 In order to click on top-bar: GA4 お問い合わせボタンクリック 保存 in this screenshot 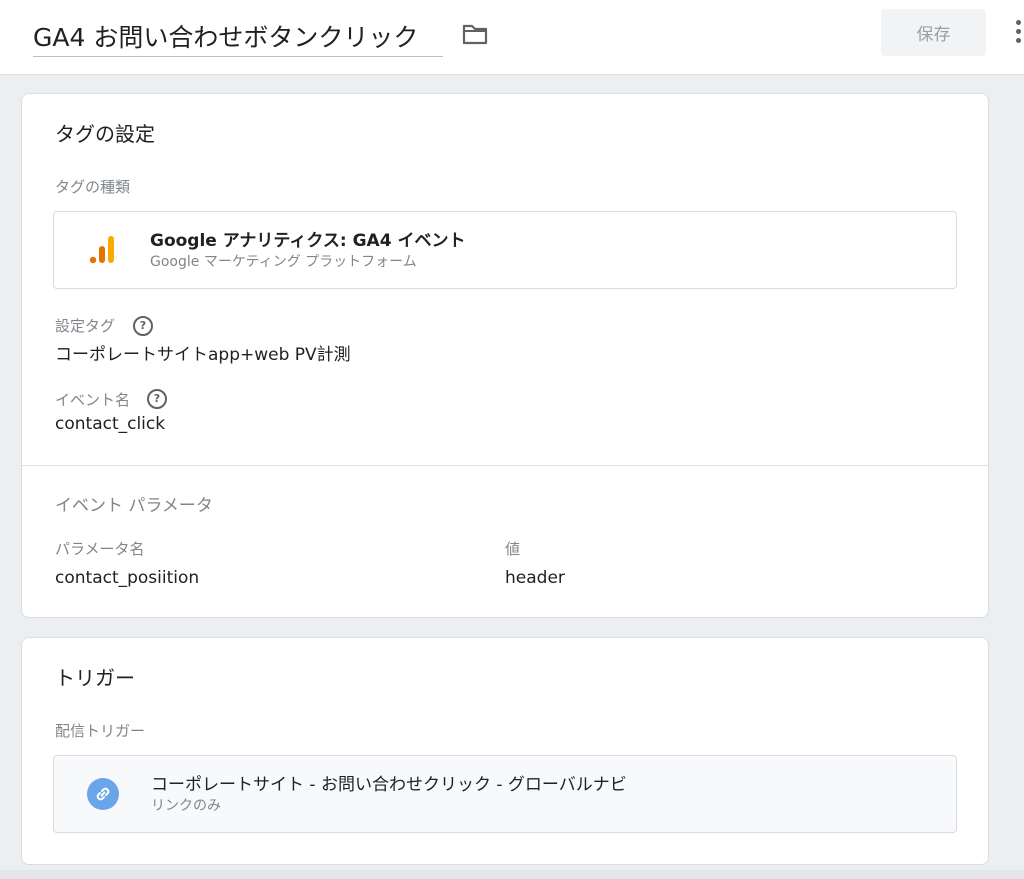, I will do `click(512, 37)`.